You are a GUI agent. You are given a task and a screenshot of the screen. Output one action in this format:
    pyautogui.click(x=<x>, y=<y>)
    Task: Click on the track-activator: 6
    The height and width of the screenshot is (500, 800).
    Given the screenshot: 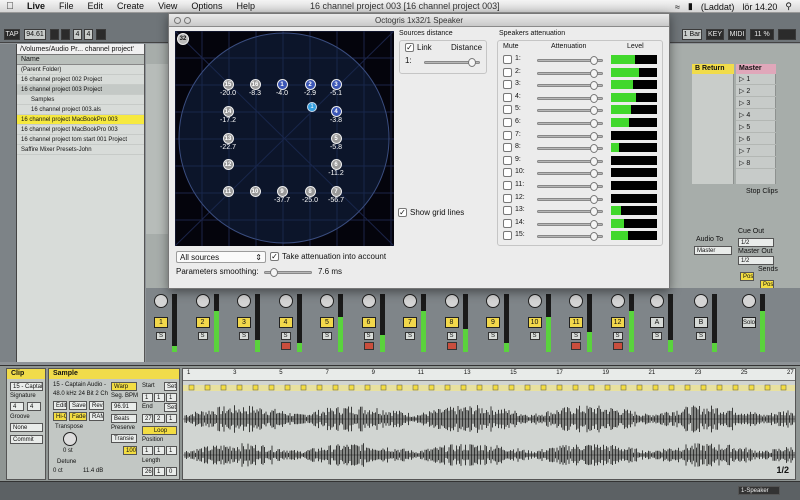 What is the action you would take?
    pyautogui.click(x=368, y=322)
    